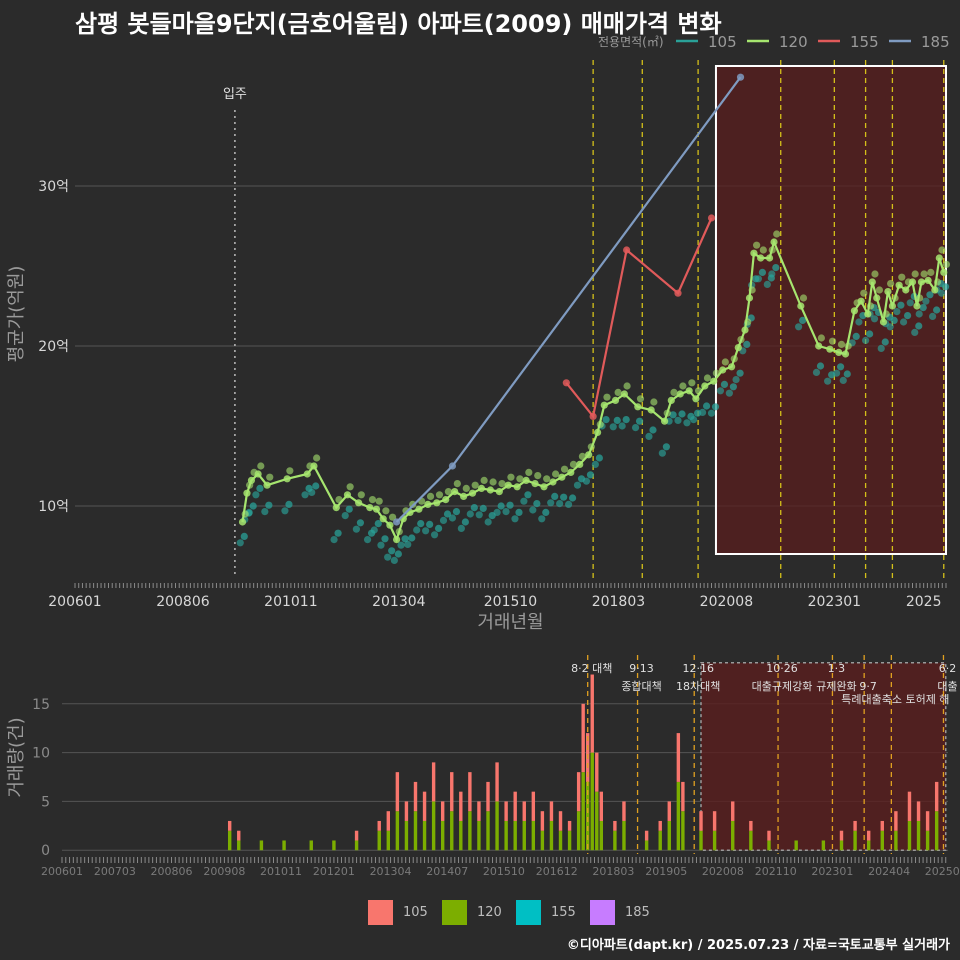  What do you see at coordinates (924, 602) in the screenshot?
I see `x-tick-label: 2025` at bounding box center [924, 602].